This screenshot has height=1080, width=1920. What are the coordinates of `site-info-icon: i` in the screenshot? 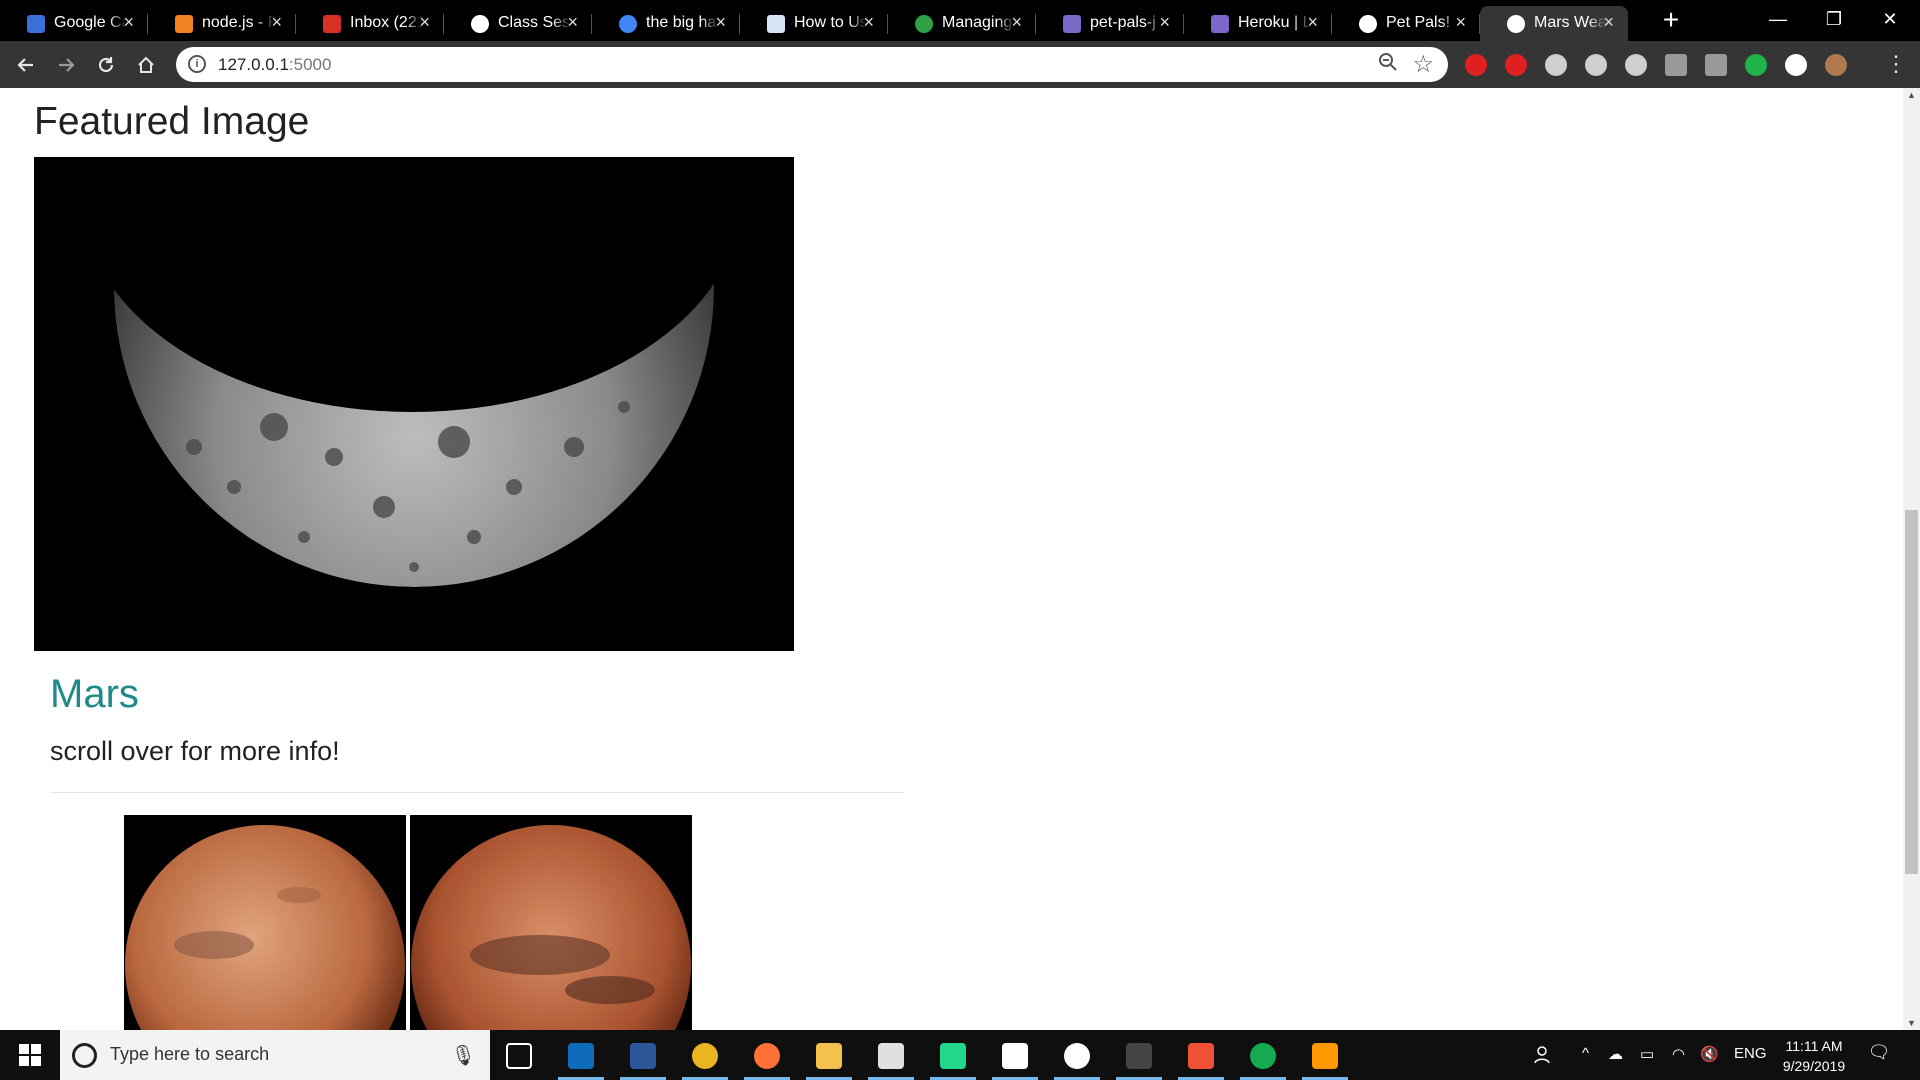 It's located at (197, 64).